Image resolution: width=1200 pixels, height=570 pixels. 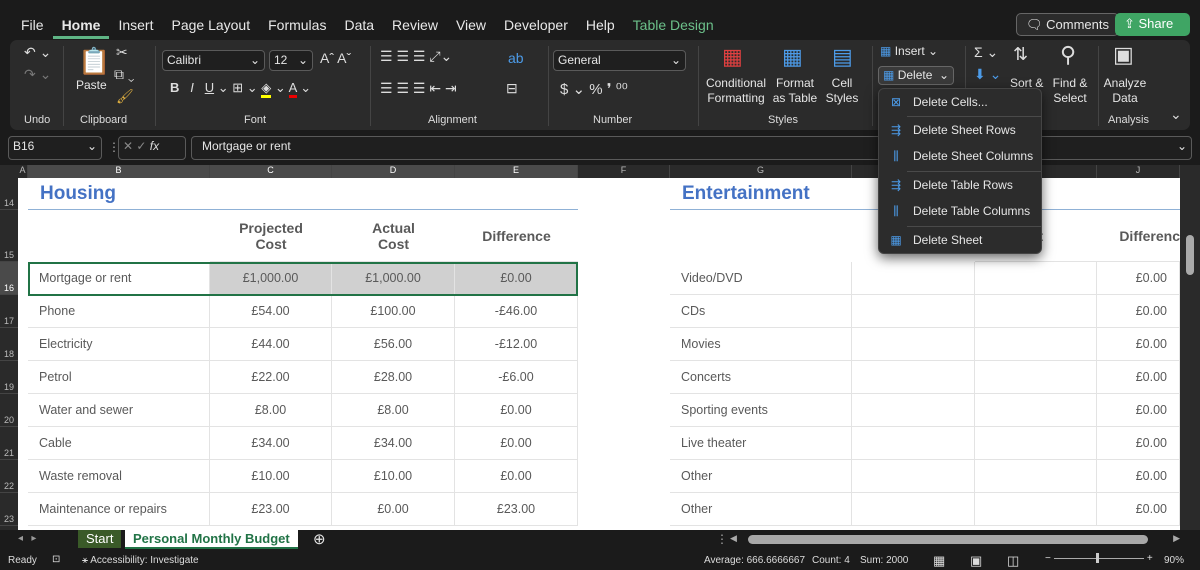 I want to click on macro-record-icon: ⊡, so click(x=56, y=559).